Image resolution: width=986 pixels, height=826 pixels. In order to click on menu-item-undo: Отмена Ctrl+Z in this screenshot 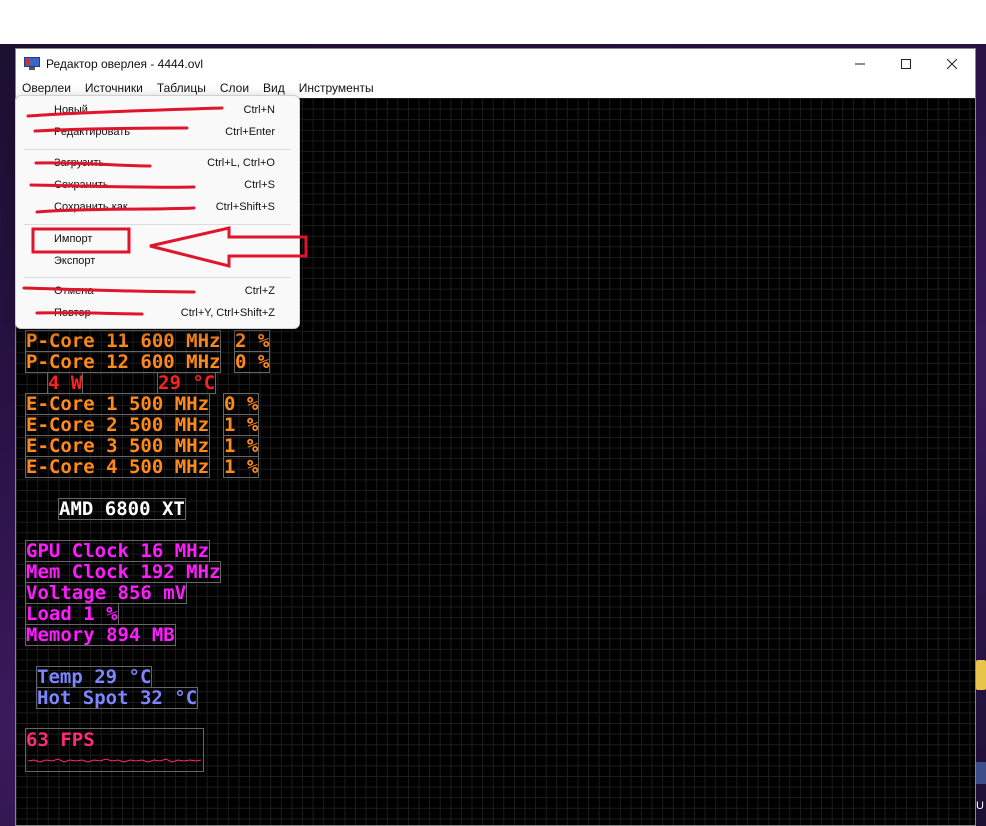, I will do `click(157, 292)`.